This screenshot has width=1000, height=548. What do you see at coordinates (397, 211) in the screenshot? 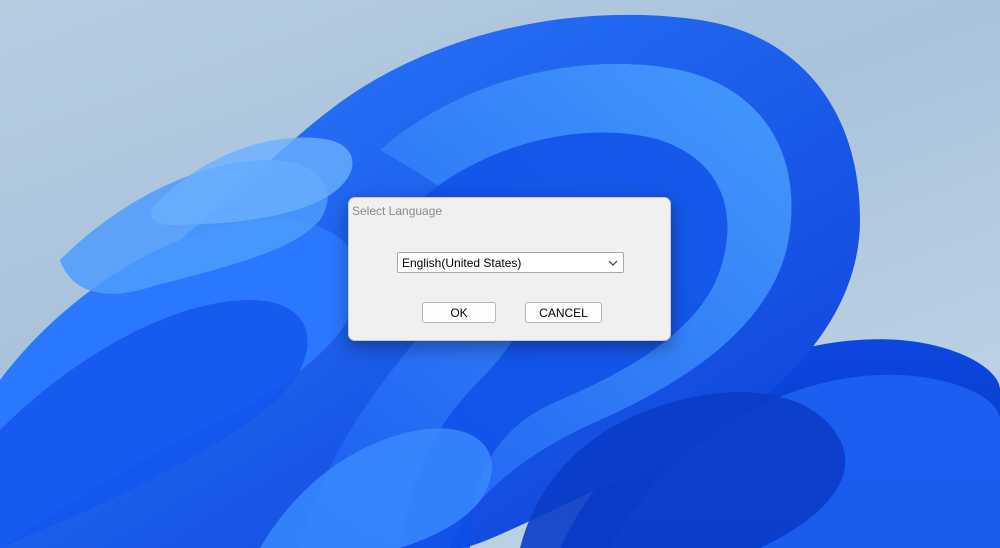
I see `dialog-title: Select Language` at bounding box center [397, 211].